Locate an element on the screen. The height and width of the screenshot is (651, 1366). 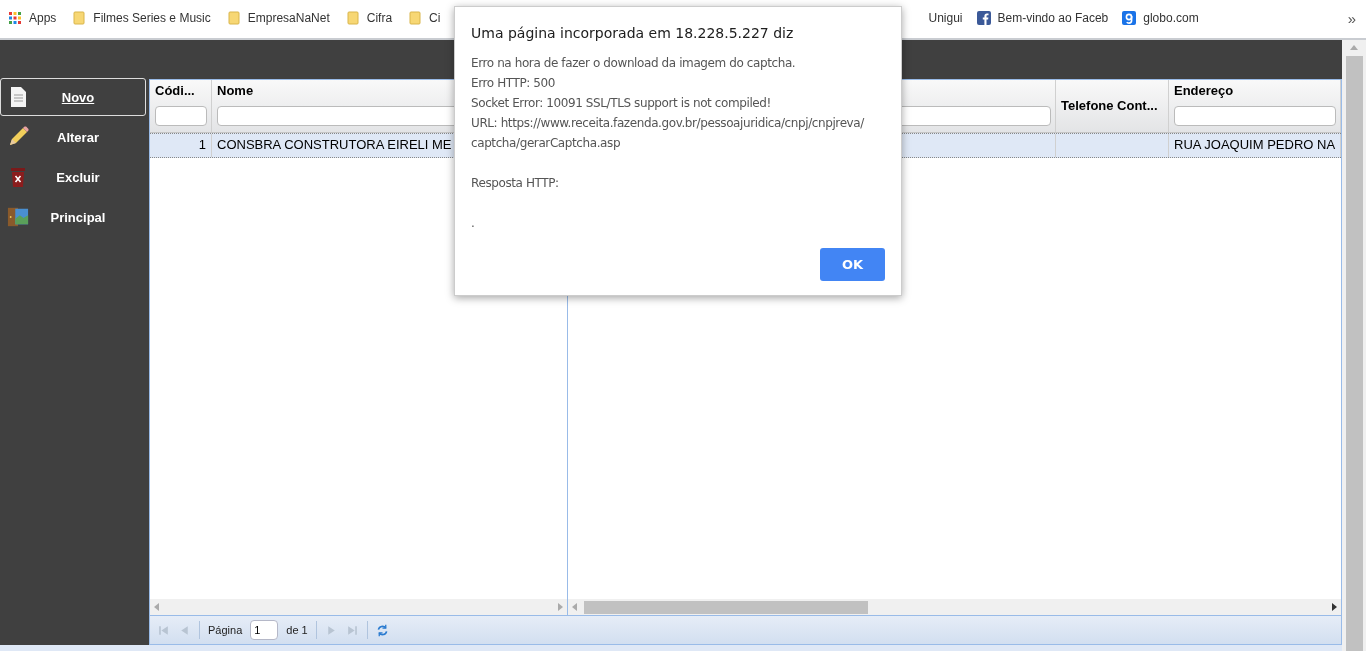
f-logo-icon is located at coordinates (983, 18).